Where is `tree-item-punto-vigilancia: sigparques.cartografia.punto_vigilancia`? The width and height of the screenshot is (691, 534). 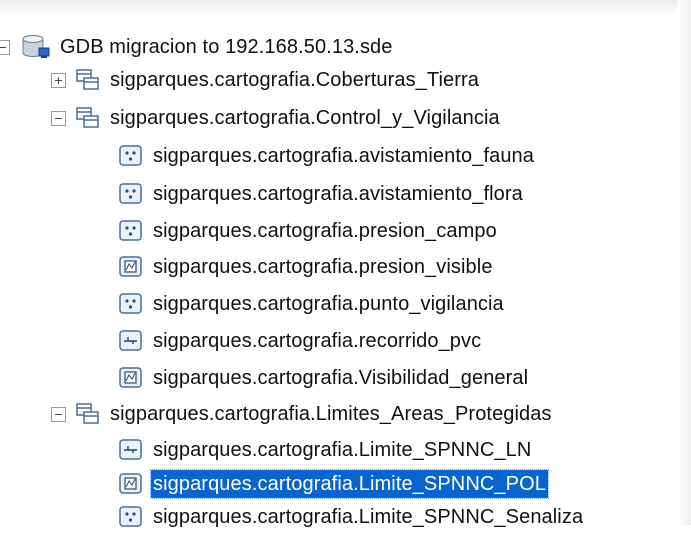
tree-item-punto-vigilancia: sigparques.cartografia.punto_vigilancia is located at coordinates (312, 304).